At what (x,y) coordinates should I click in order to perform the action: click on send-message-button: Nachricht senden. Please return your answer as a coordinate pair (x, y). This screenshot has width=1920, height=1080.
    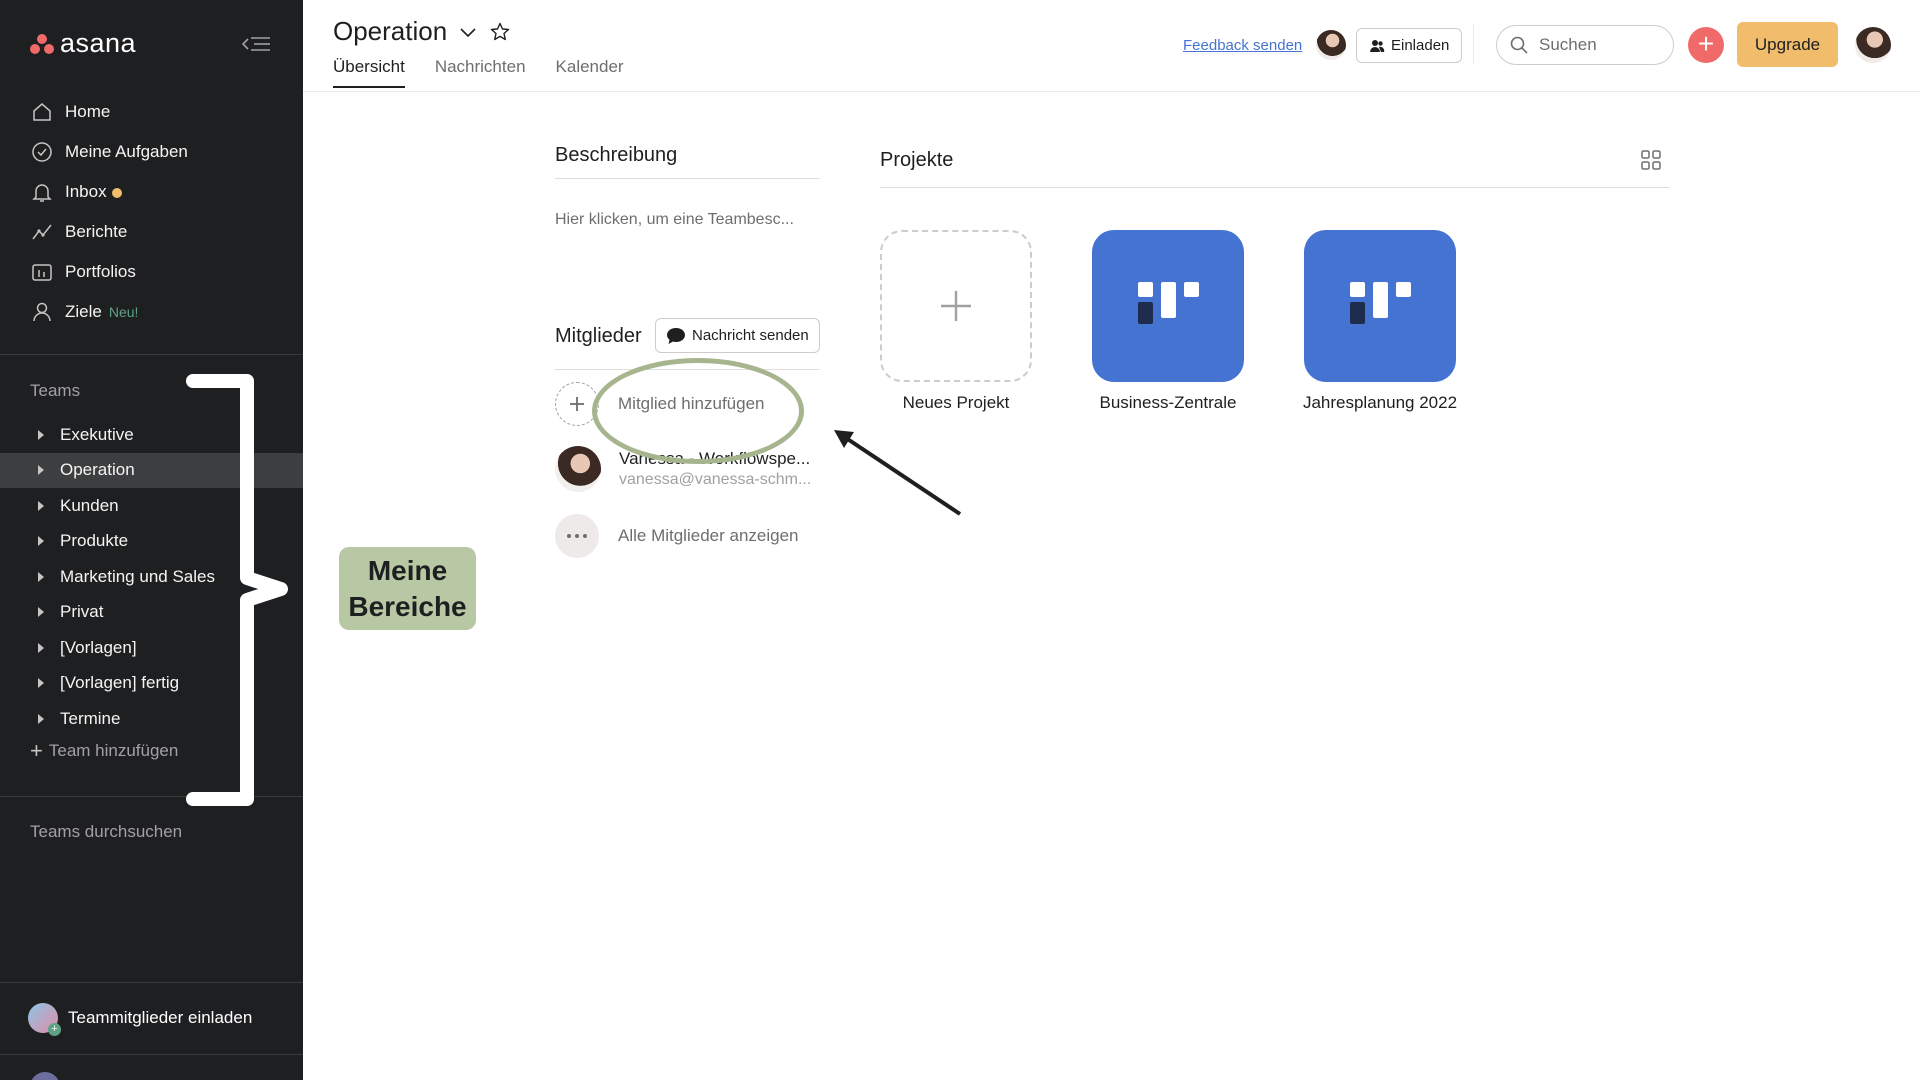
    Looking at the image, I should click on (737, 335).